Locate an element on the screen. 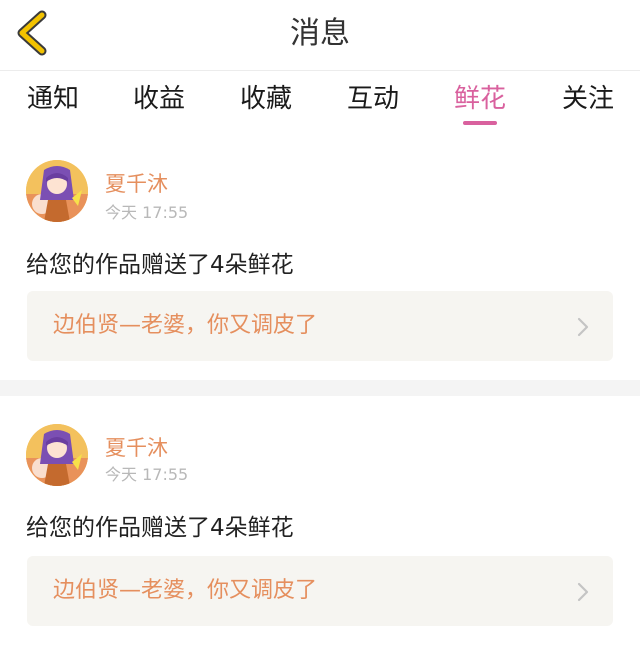 The height and width of the screenshot is (645, 640). page-title: 消息 is located at coordinates (320, 33).